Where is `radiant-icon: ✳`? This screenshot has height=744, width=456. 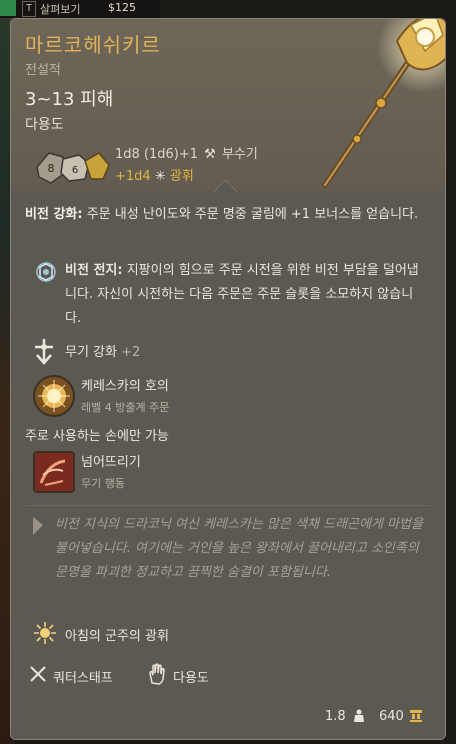 radiant-icon: ✳ is located at coordinates (160, 176).